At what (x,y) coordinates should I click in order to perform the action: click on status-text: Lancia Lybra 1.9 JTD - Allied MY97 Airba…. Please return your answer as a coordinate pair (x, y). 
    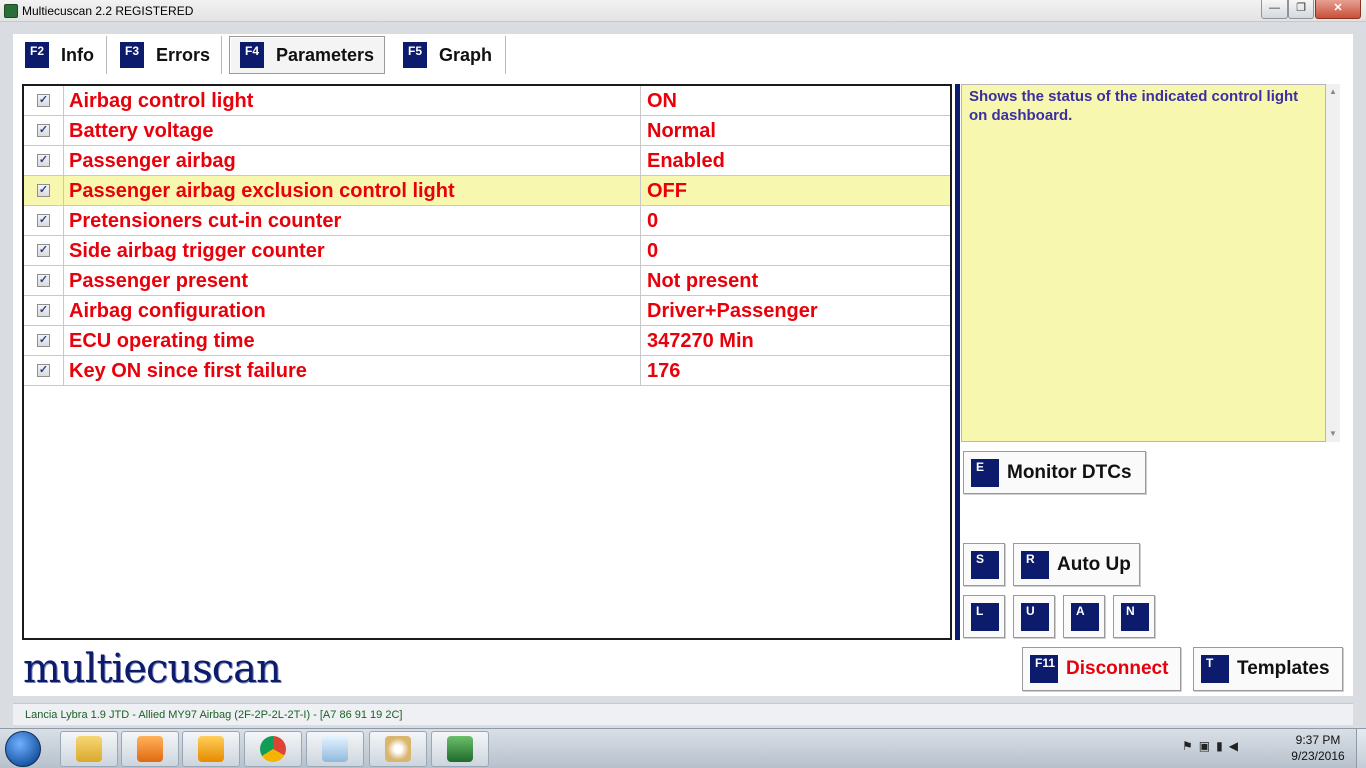
    Looking at the image, I should click on (214, 715).